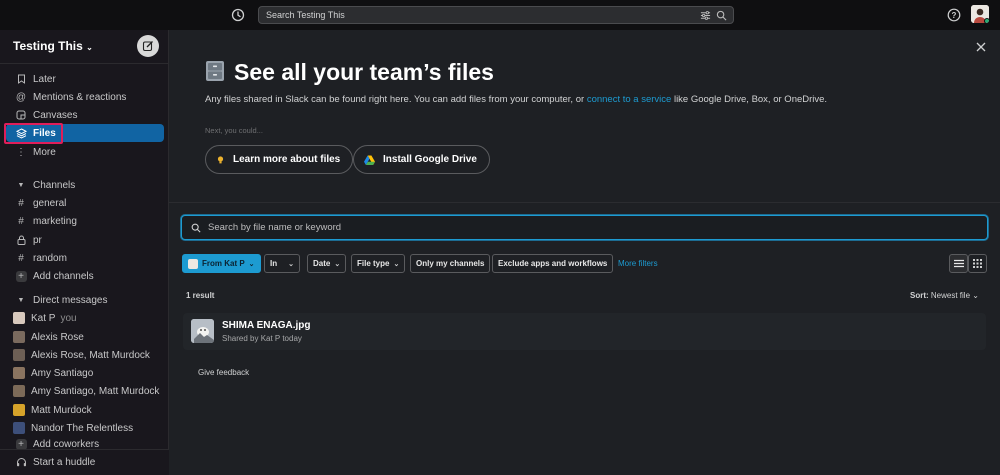 The image size is (1000, 475). What do you see at coordinates (68, 318) in the screenshot?
I see `dm-you-label: you` at bounding box center [68, 318].